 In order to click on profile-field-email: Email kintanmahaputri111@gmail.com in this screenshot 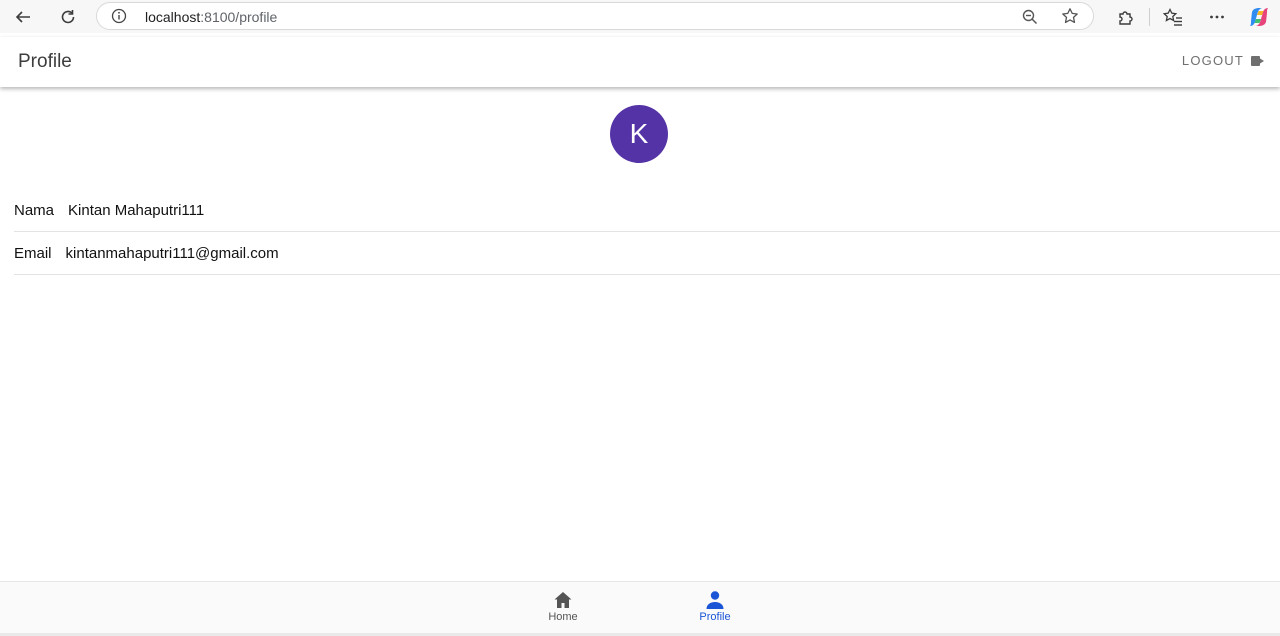, I will do `click(647, 253)`.